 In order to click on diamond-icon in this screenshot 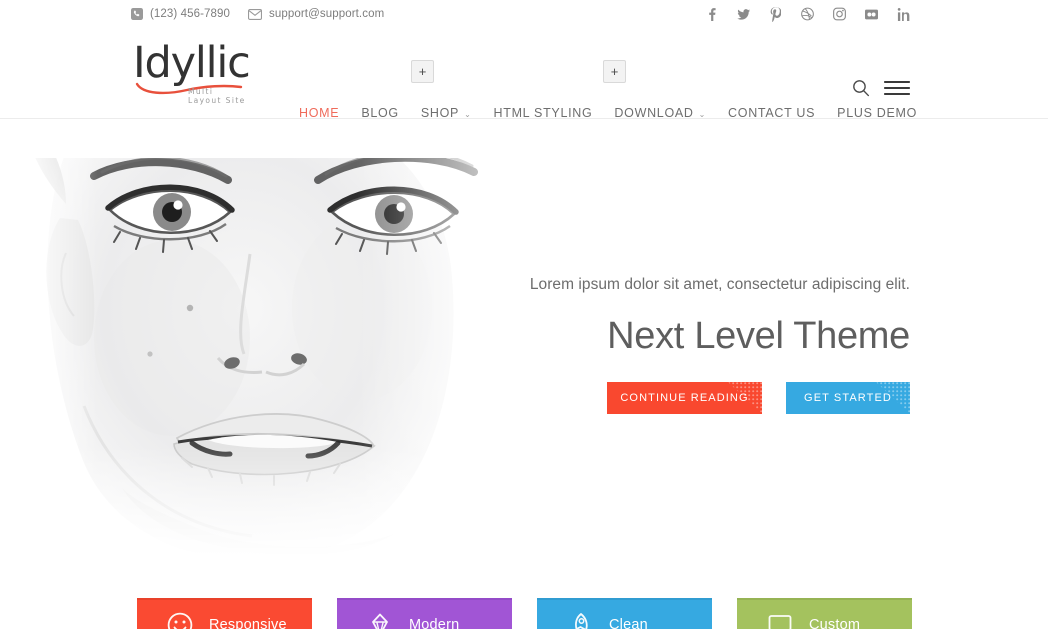, I will do `click(380, 620)`.